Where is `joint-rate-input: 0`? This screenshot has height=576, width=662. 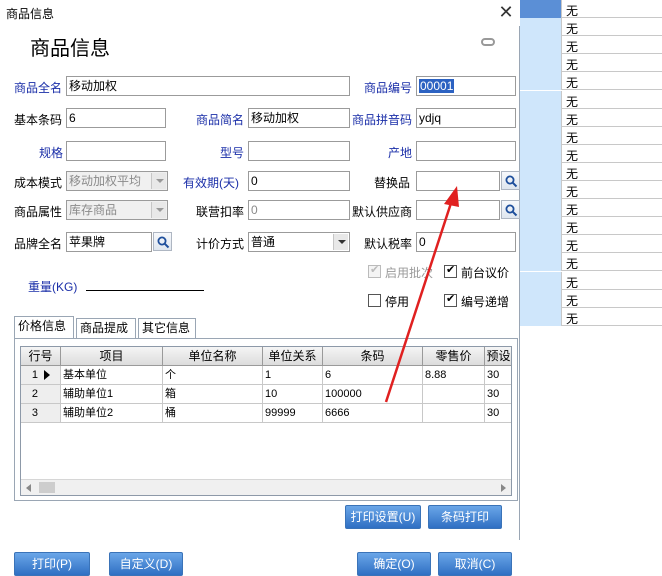
joint-rate-input: 0 is located at coordinates (299, 210).